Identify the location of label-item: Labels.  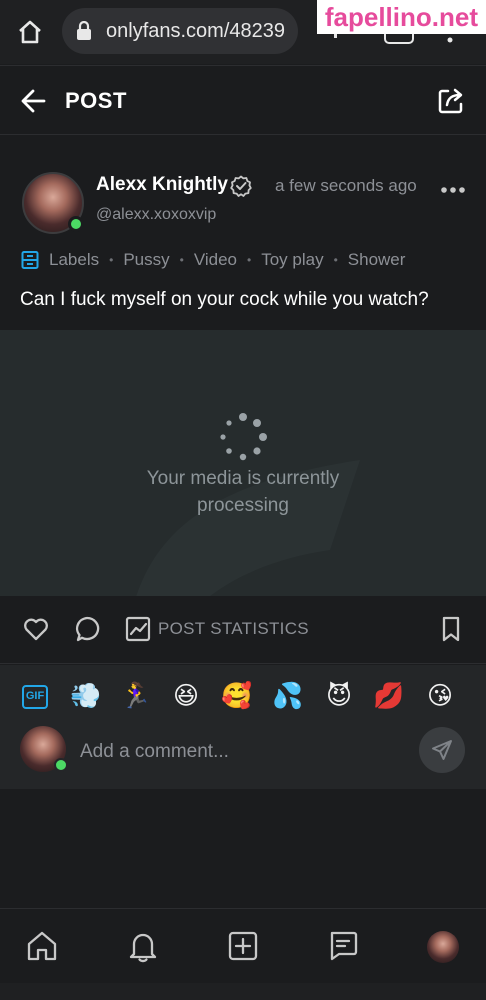
(74, 260).